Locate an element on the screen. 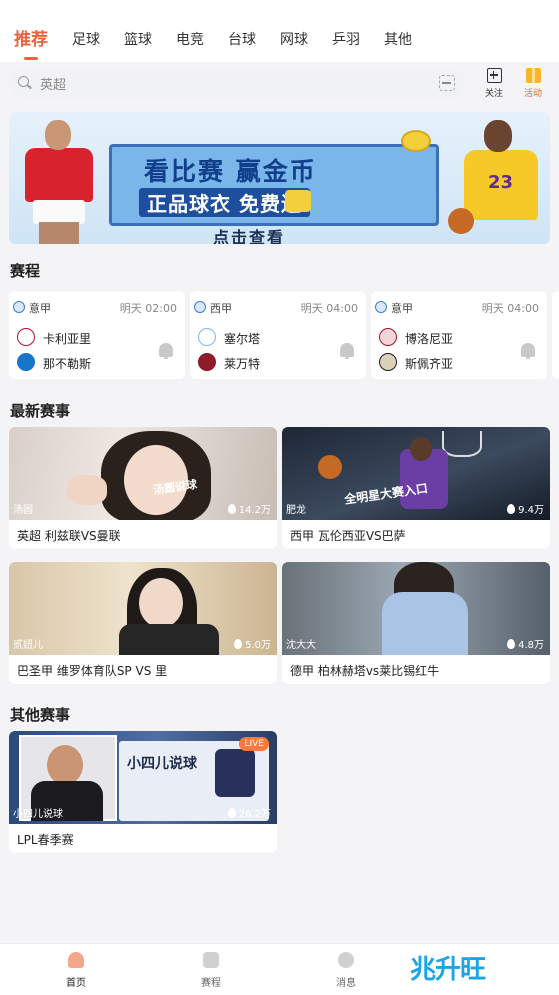 The image size is (559, 995). match-card: 西甲 明天 04:00 塞尔塔 莱万特 is located at coordinates (278, 335).